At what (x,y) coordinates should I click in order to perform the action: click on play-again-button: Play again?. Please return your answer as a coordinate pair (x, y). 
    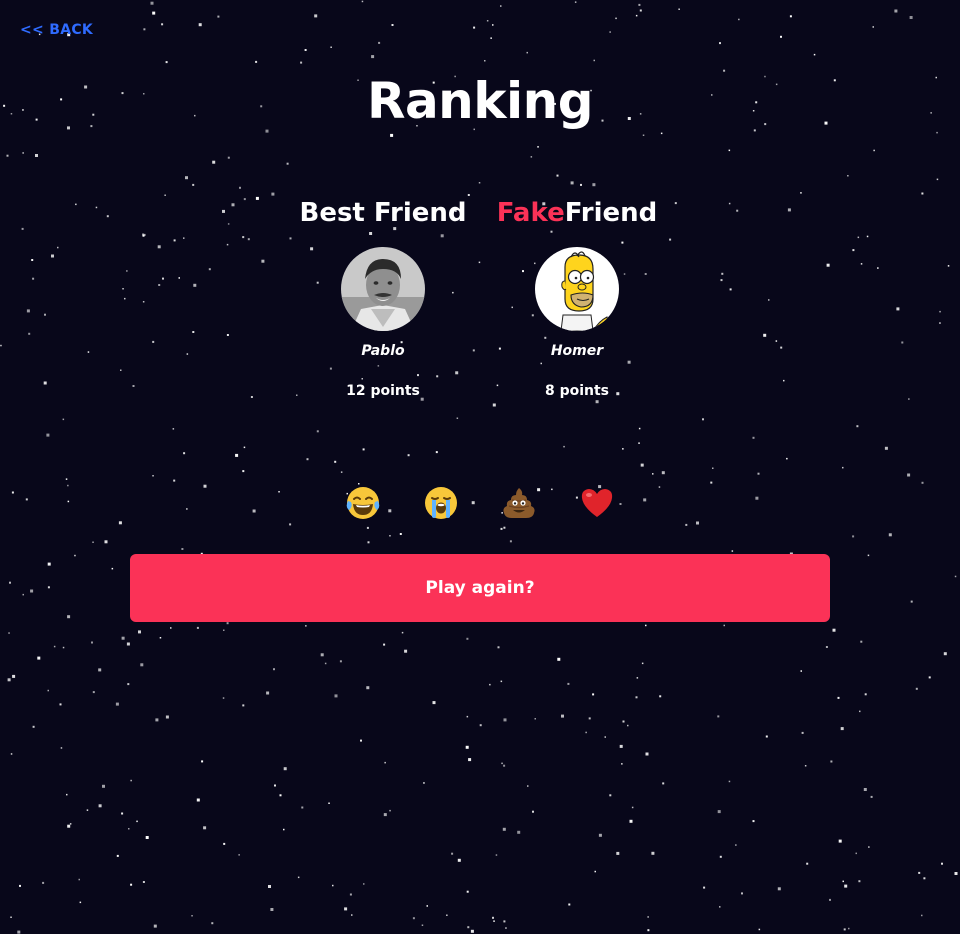
    Looking at the image, I should click on (480, 588).